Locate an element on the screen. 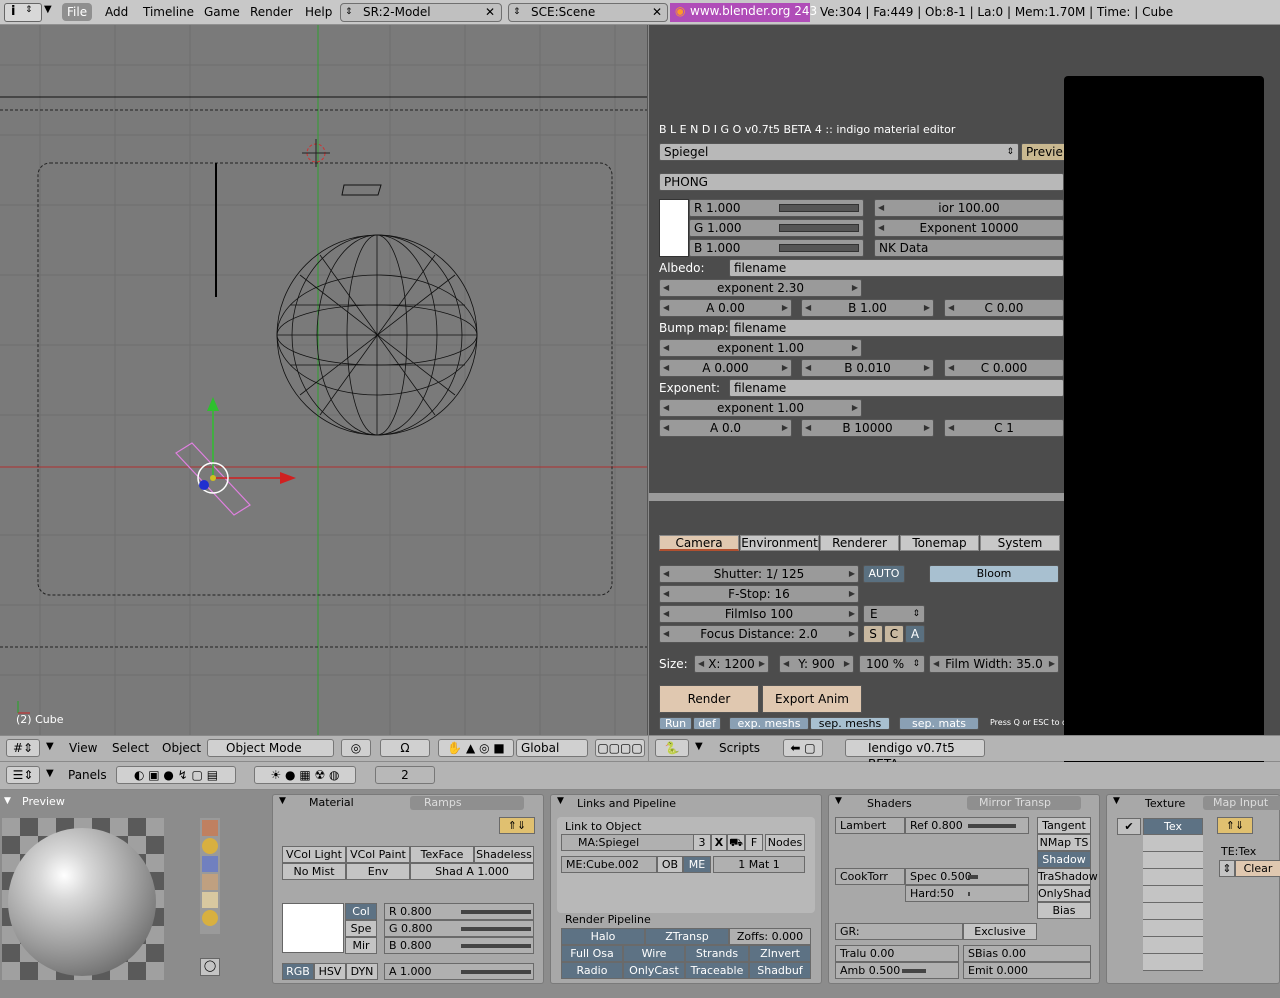 This screenshot has width=1280, height=998. shaders-tab: Shaders is located at coordinates (889, 803).